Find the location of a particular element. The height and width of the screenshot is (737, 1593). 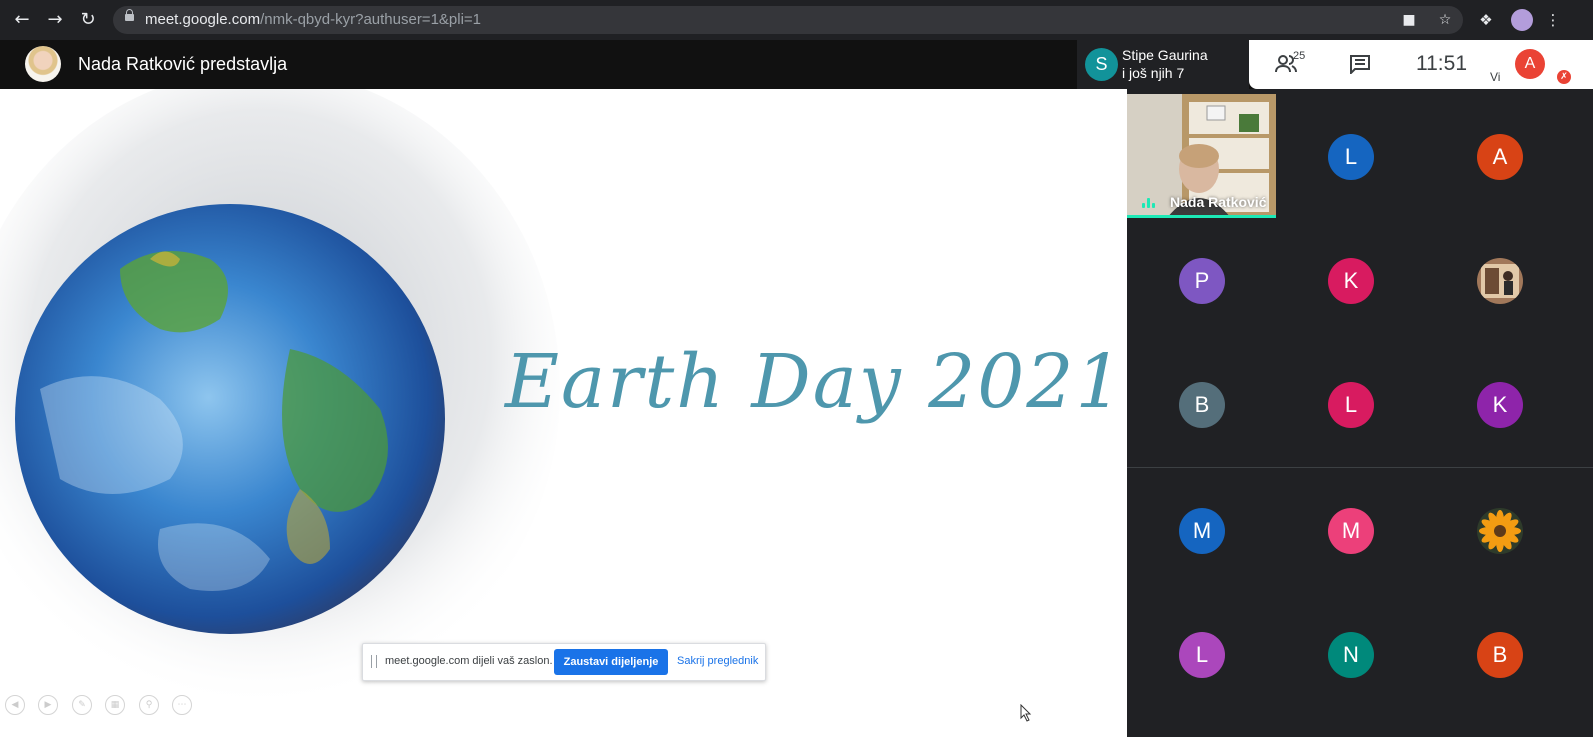

menu-kebab-icon: ⋮ is located at coordinates (1553, 20).